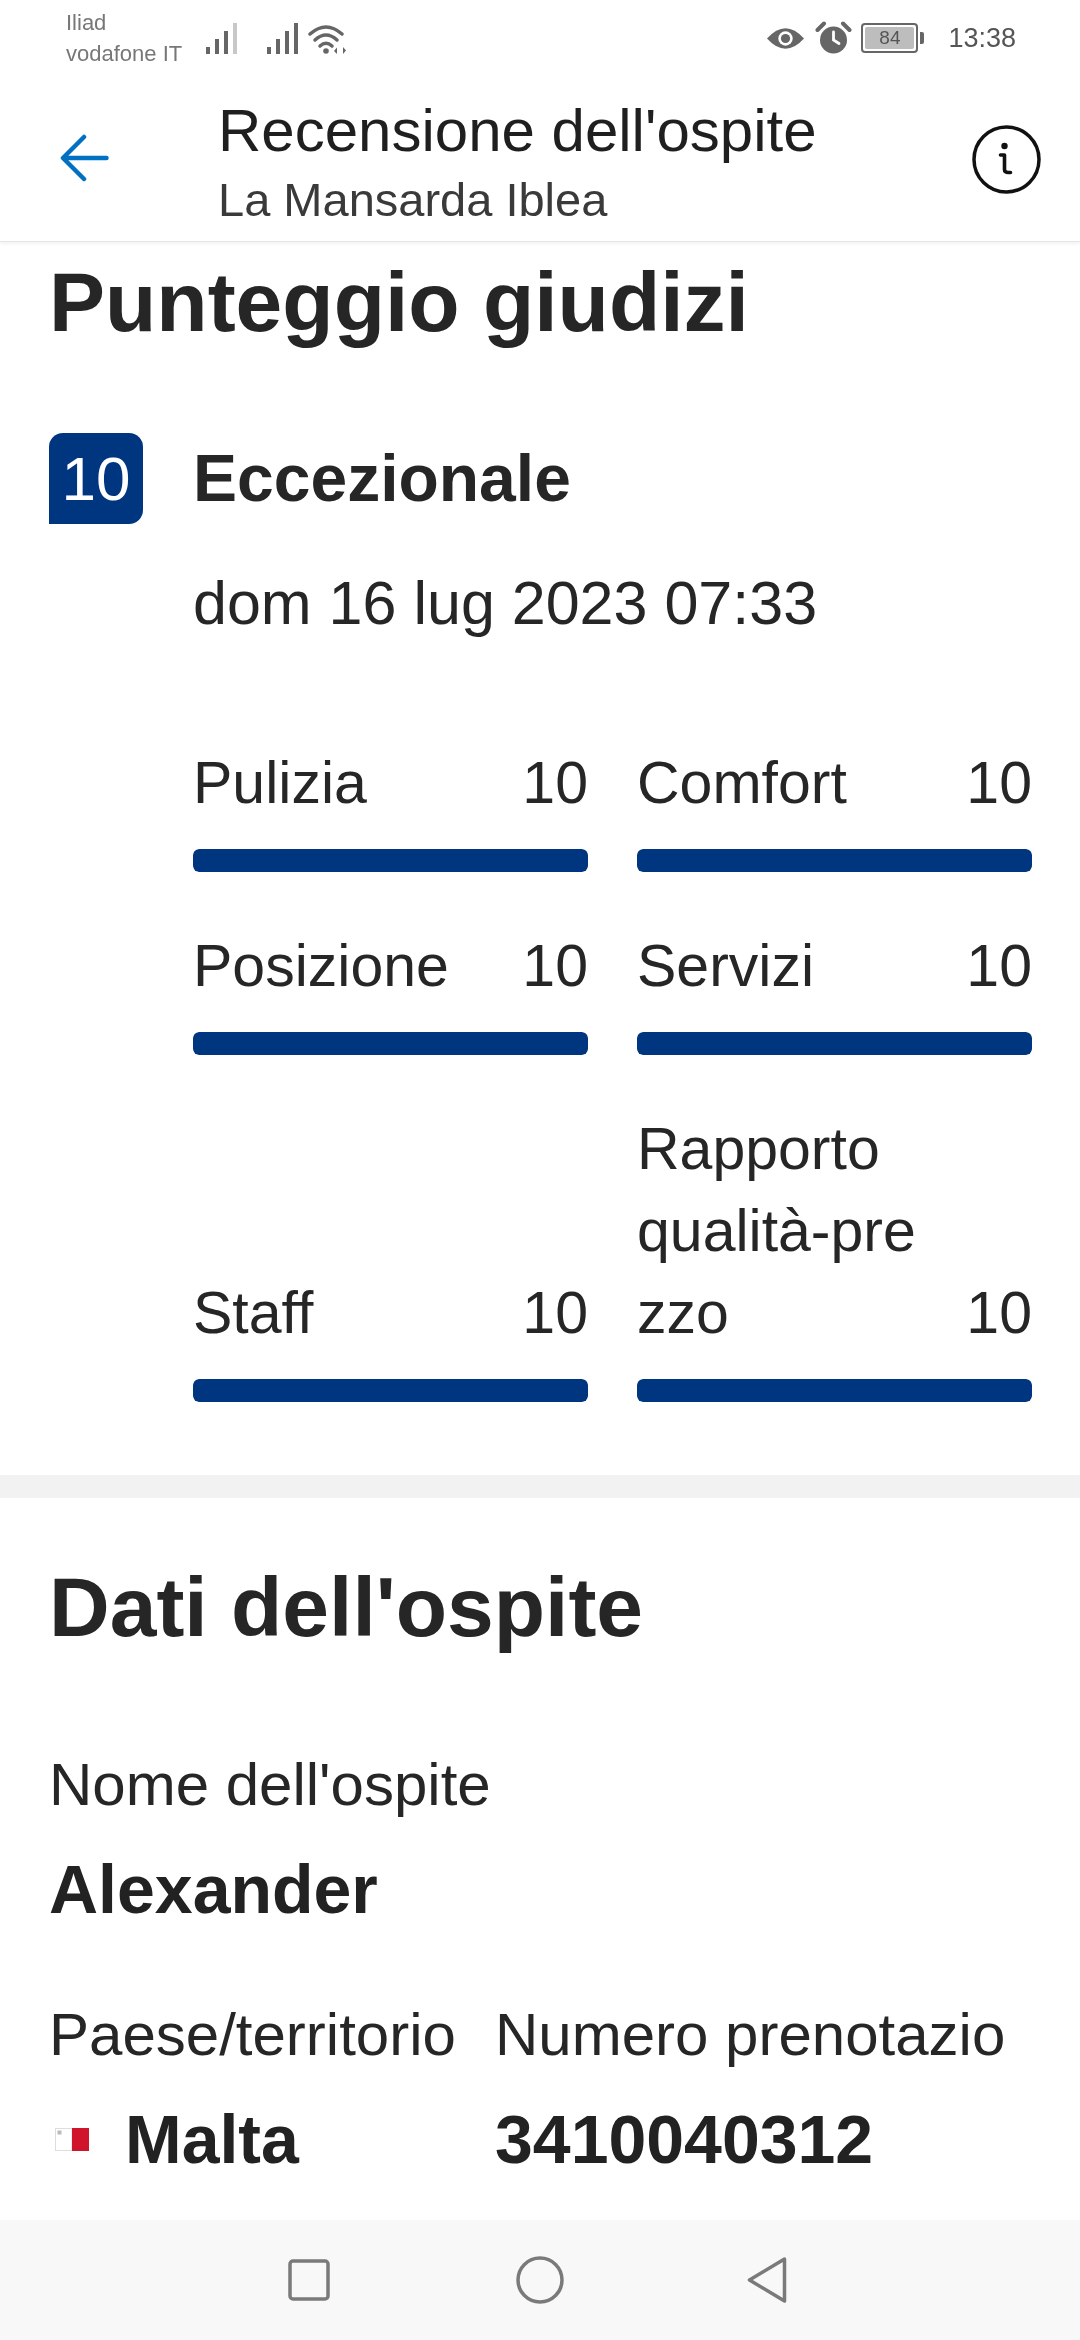 This screenshot has height=2340, width=1080. Describe the element at coordinates (280, 783) in the screenshot. I see `category-label: Pulizia` at that location.